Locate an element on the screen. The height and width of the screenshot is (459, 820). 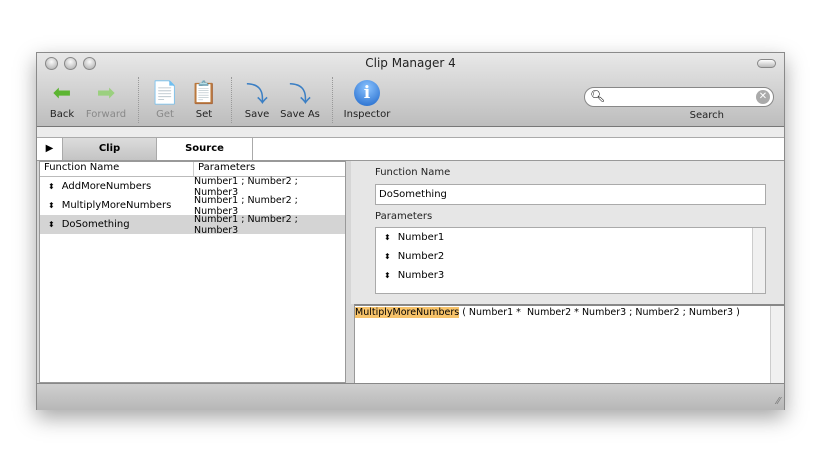
back-label: Back is located at coordinates (62, 114).